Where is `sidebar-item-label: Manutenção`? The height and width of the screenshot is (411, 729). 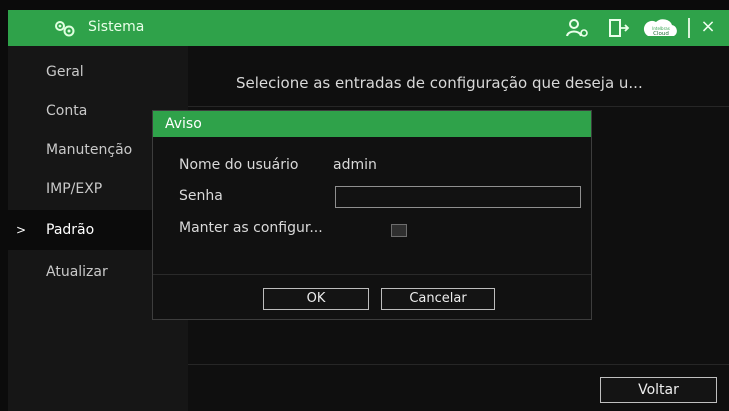 sidebar-item-label: Manutenção is located at coordinates (89, 150).